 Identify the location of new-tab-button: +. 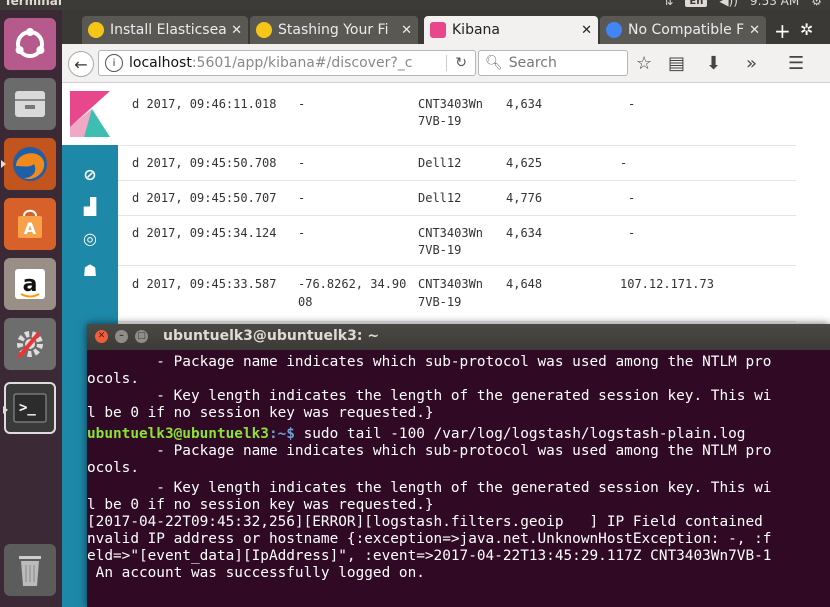
(782, 31).